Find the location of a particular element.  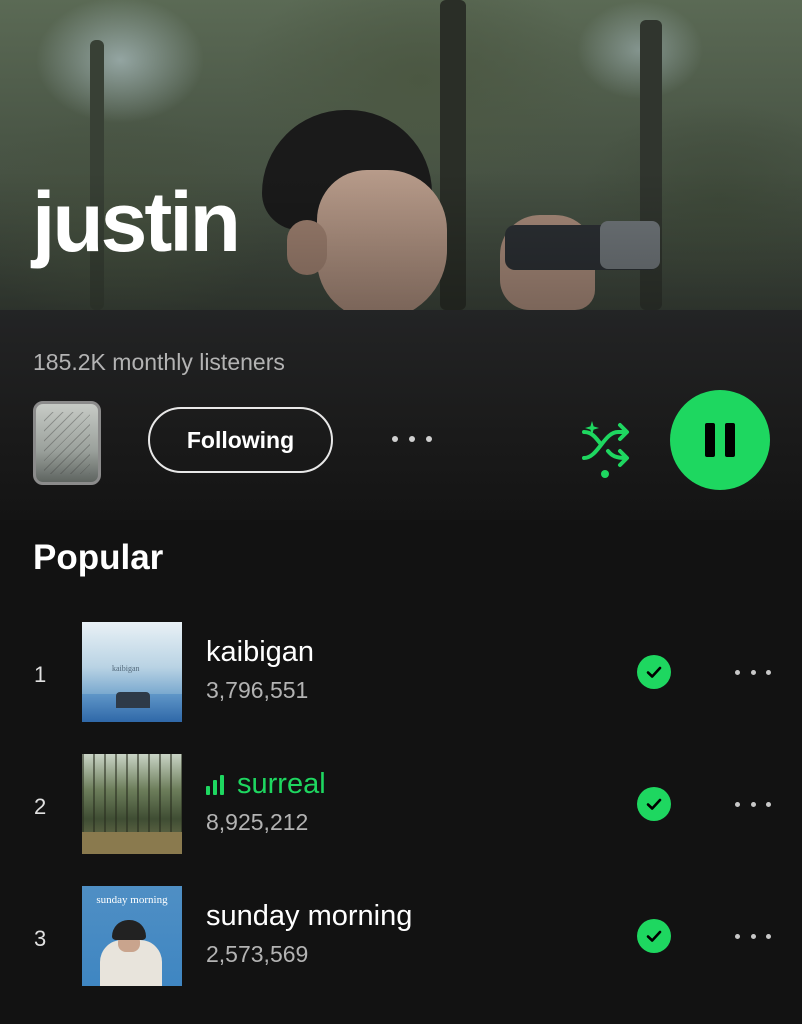

track-rank: 2 is located at coordinates (40, 806).